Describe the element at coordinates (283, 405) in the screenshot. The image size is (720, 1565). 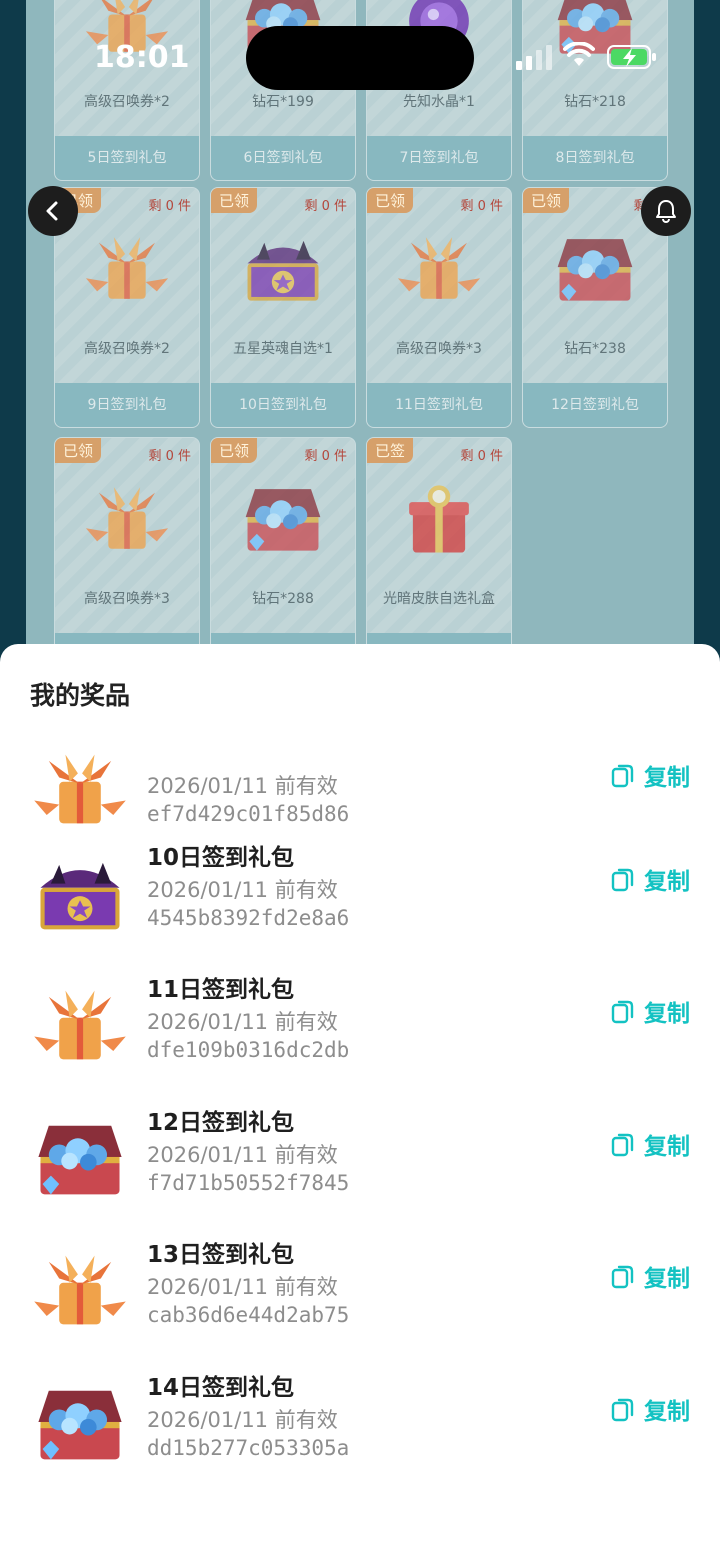
I see `card-footer: 10日签到礼包` at that location.